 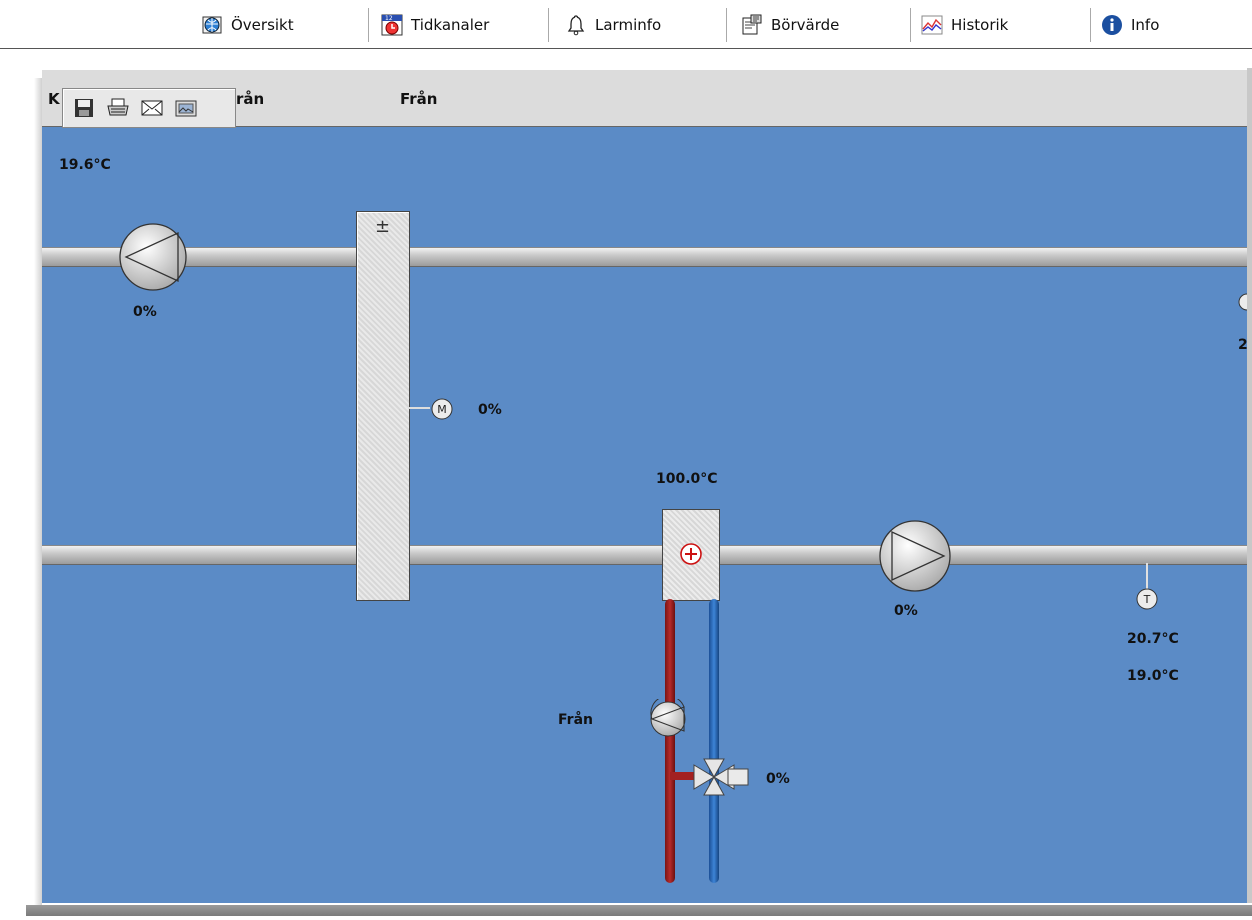 I want to click on svg-text: T, so click(x=1147, y=599).